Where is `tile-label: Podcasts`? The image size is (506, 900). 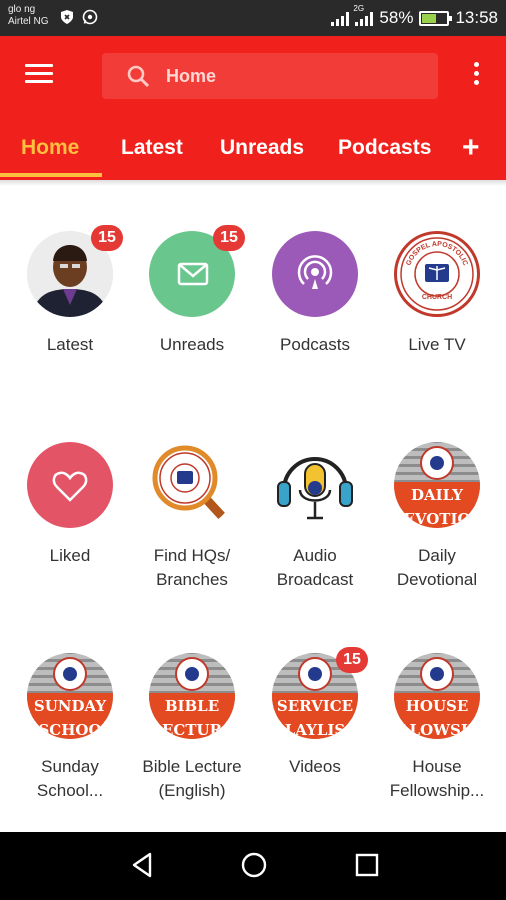
tile-label: Podcasts is located at coordinates (315, 344).